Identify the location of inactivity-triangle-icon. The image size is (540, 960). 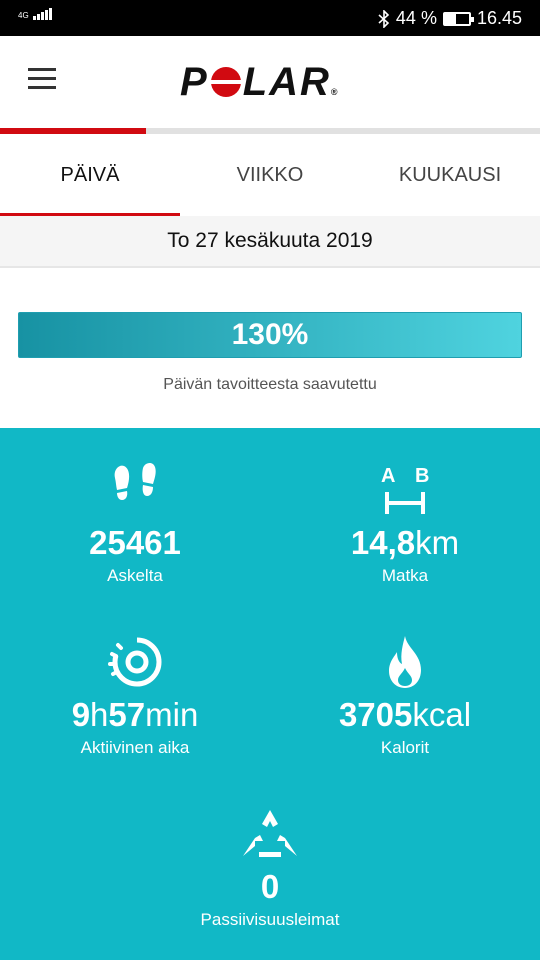
(270, 833).